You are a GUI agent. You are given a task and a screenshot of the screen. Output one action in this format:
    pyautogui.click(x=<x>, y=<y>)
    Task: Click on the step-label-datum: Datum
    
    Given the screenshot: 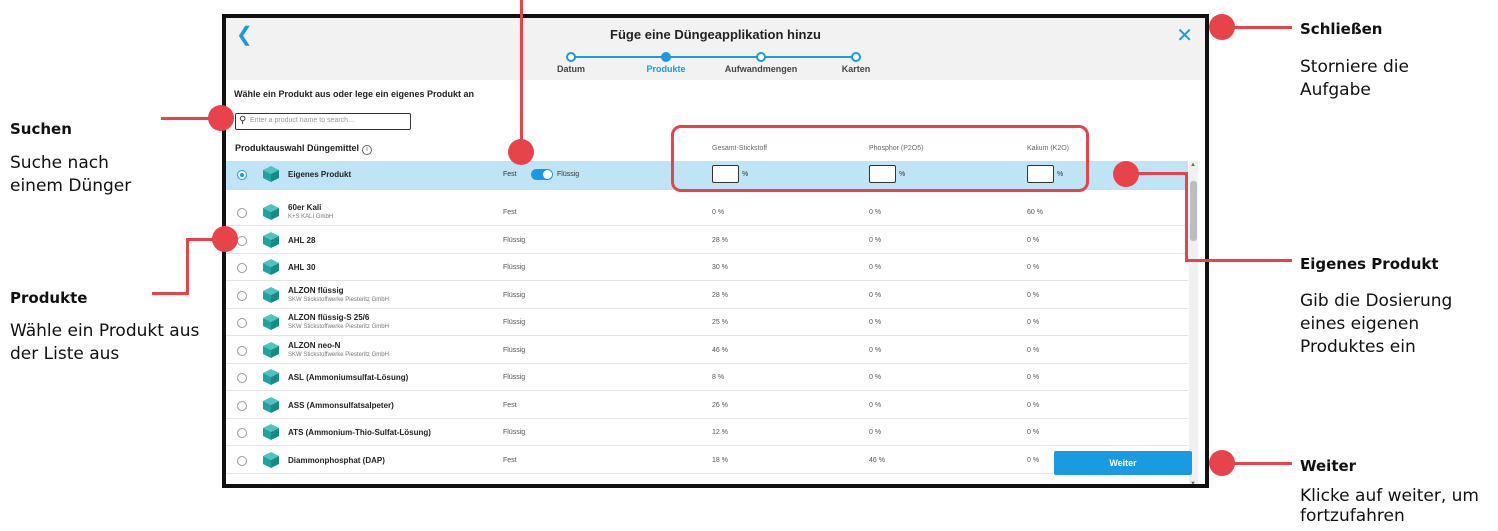 What is the action you would take?
    pyautogui.click(x=571, y=69)
    